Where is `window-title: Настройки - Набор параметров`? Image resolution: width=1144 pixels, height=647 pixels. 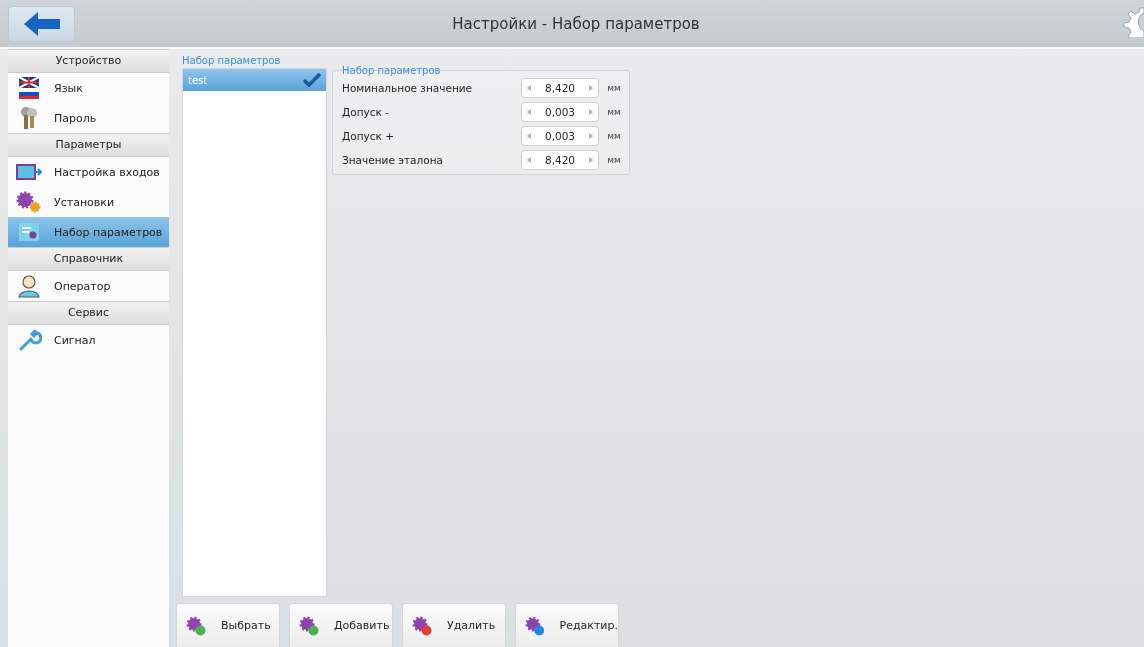
window-title: Настройки - Набор параметров is located at coordinates (576, 23).